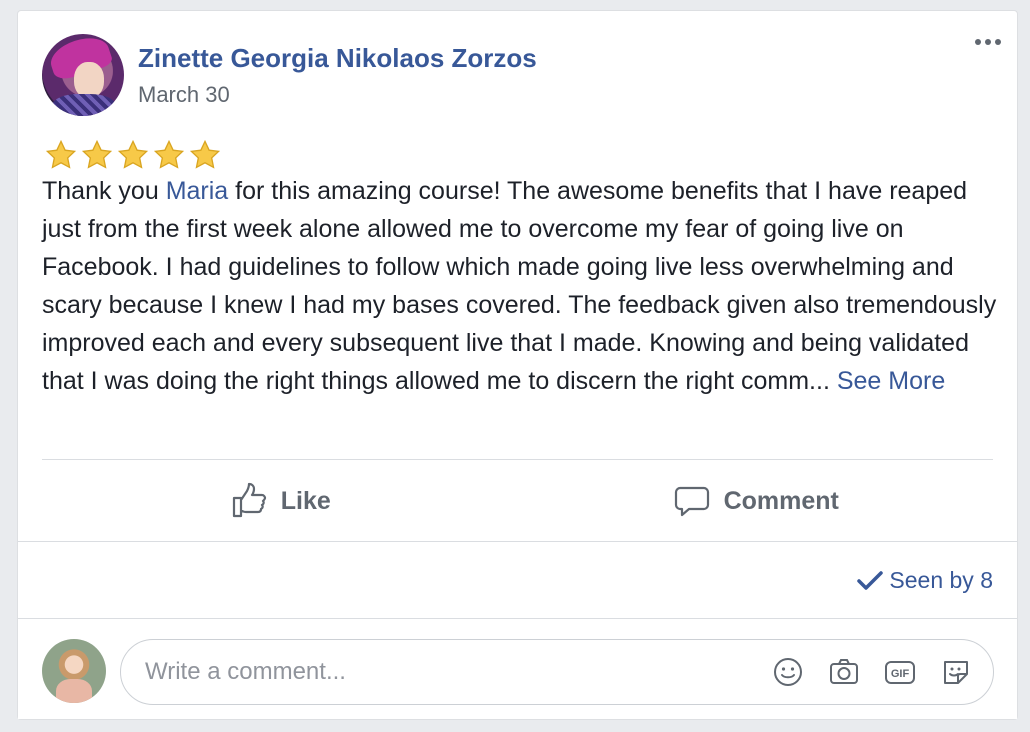 The width and height of the screenshot is (1030, 732). I want to click on like-button: Like, so click(280, 501).